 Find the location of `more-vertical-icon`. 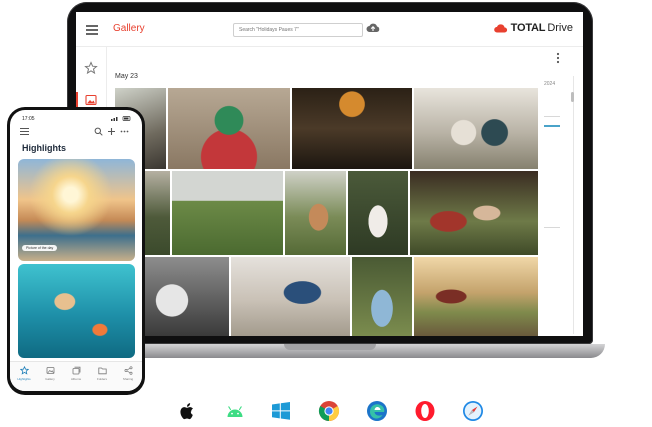

more-vertical-icon is located at coordinates (558, 58).